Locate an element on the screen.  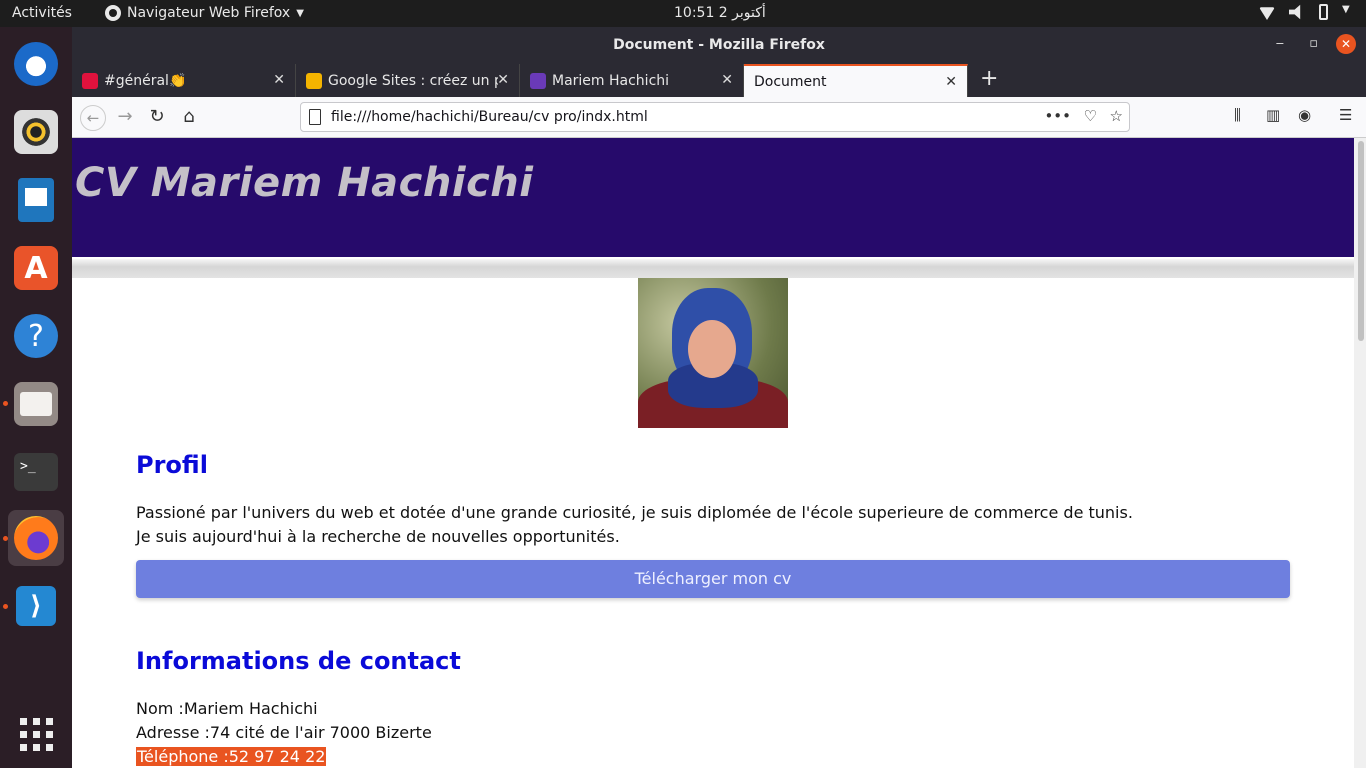
contact-phone-row: Téléphone :52 97 24 22 is located at coordinates (231, 756).